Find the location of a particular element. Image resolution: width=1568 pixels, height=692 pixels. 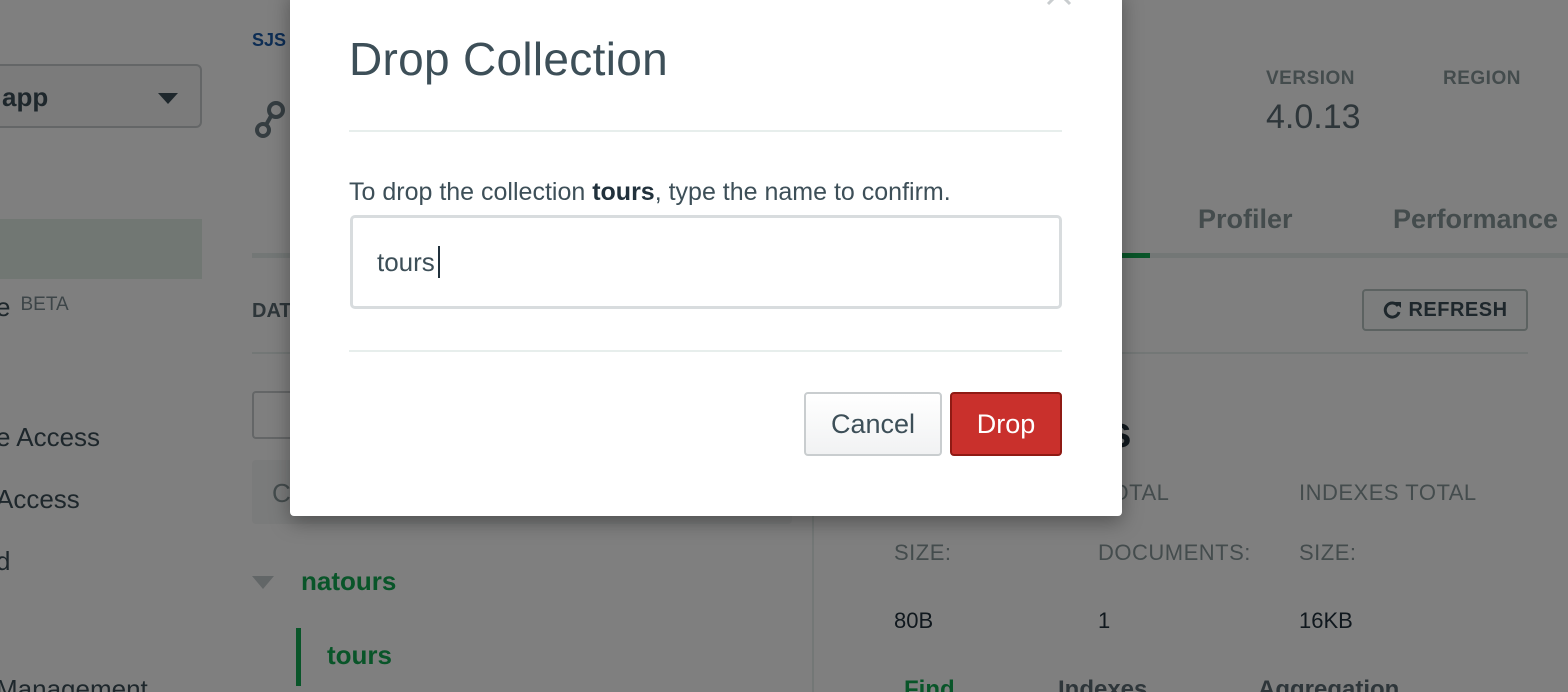

cancel-button: Cancel is located at coordinates (873, 424).